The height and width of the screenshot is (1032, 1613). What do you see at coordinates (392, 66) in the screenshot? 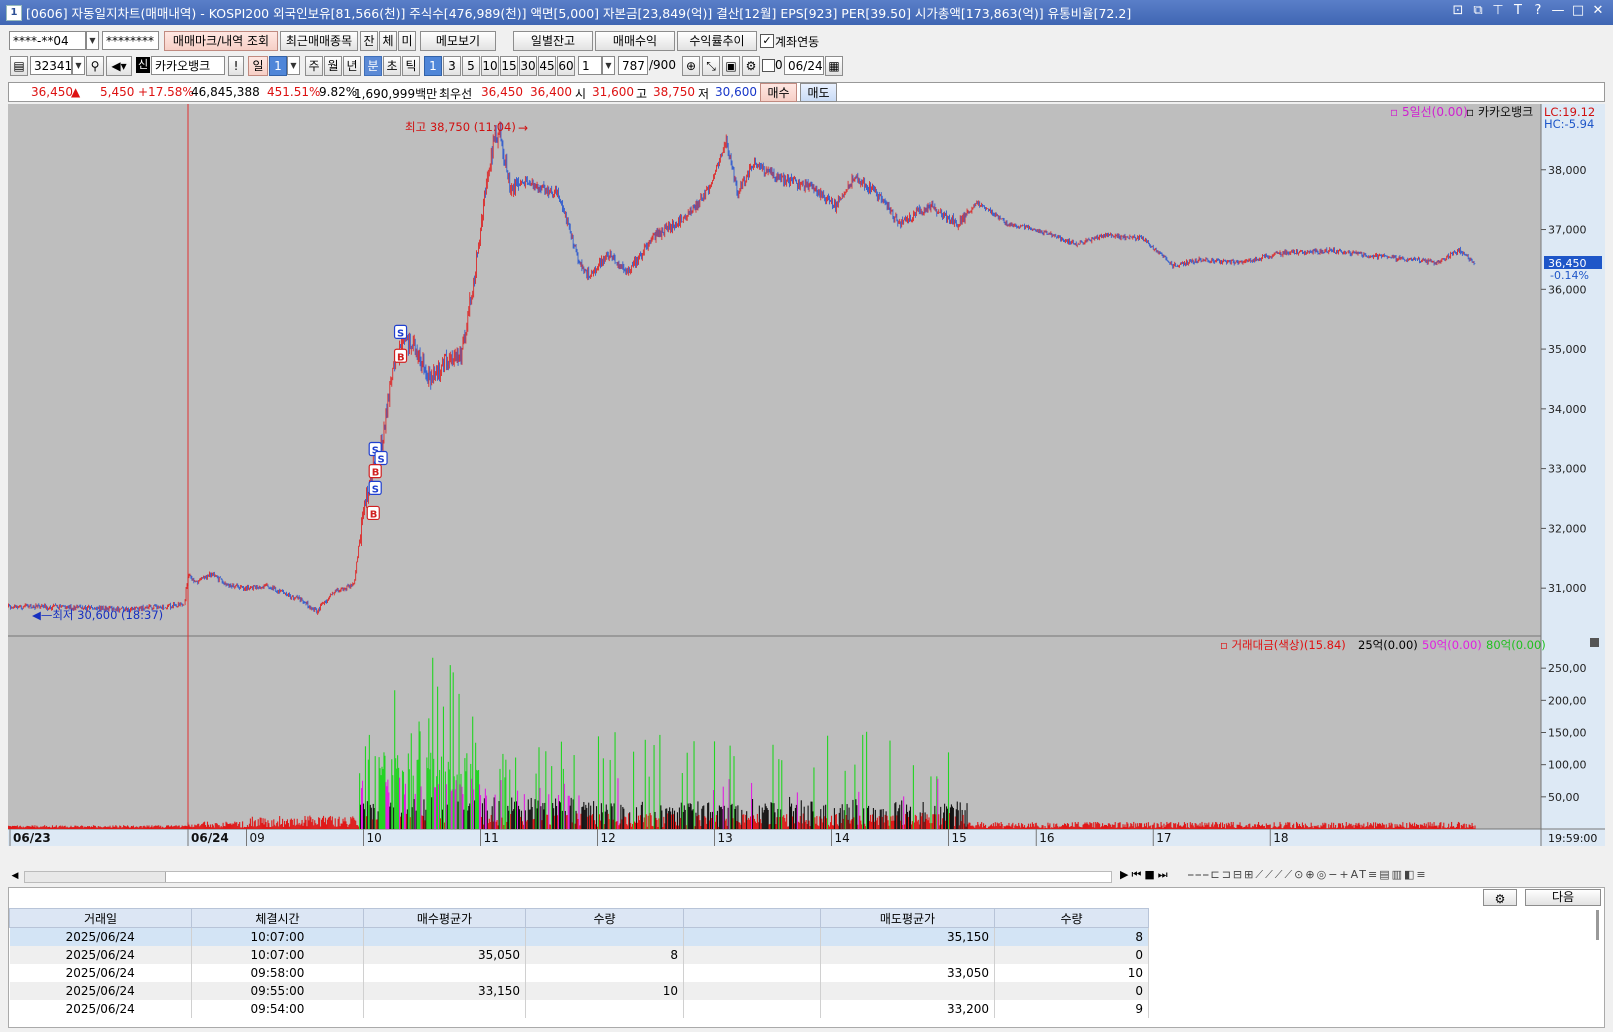
I see `period-second-button: 초` at bounding box center [392, 66].